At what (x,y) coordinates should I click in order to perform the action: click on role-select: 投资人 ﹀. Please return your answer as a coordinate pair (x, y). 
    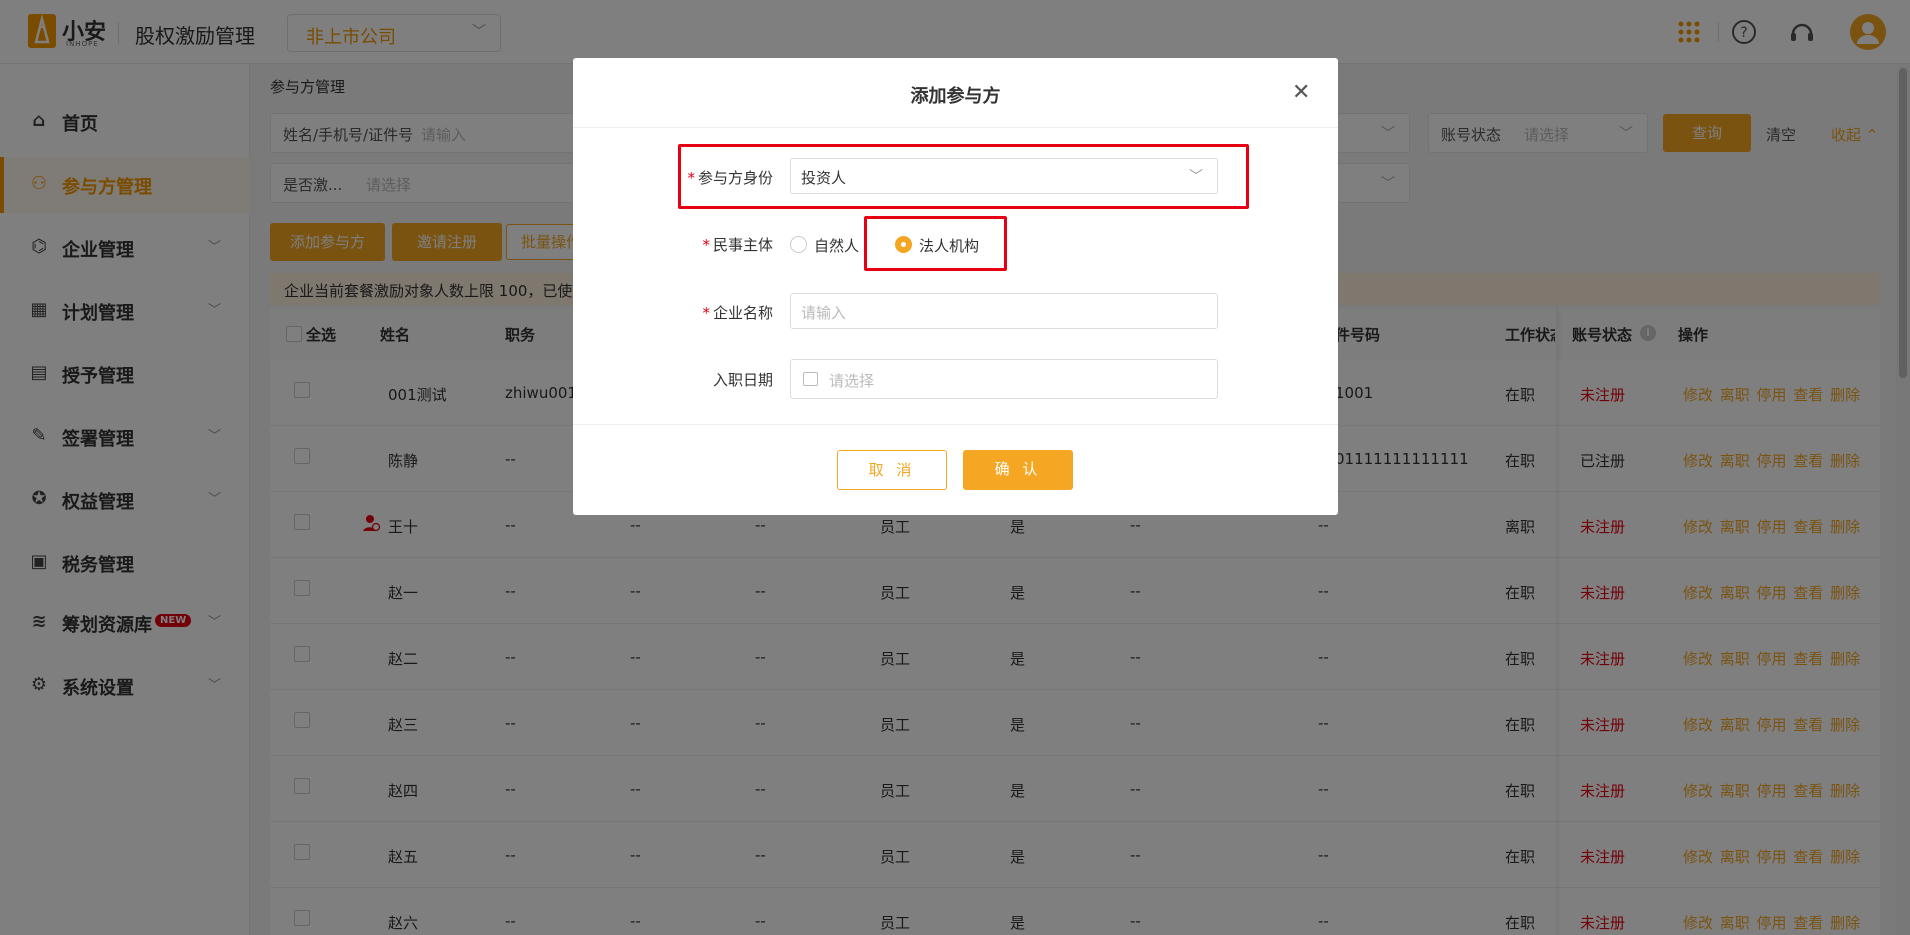
    Looking at the image, I should click on (1004, 176).